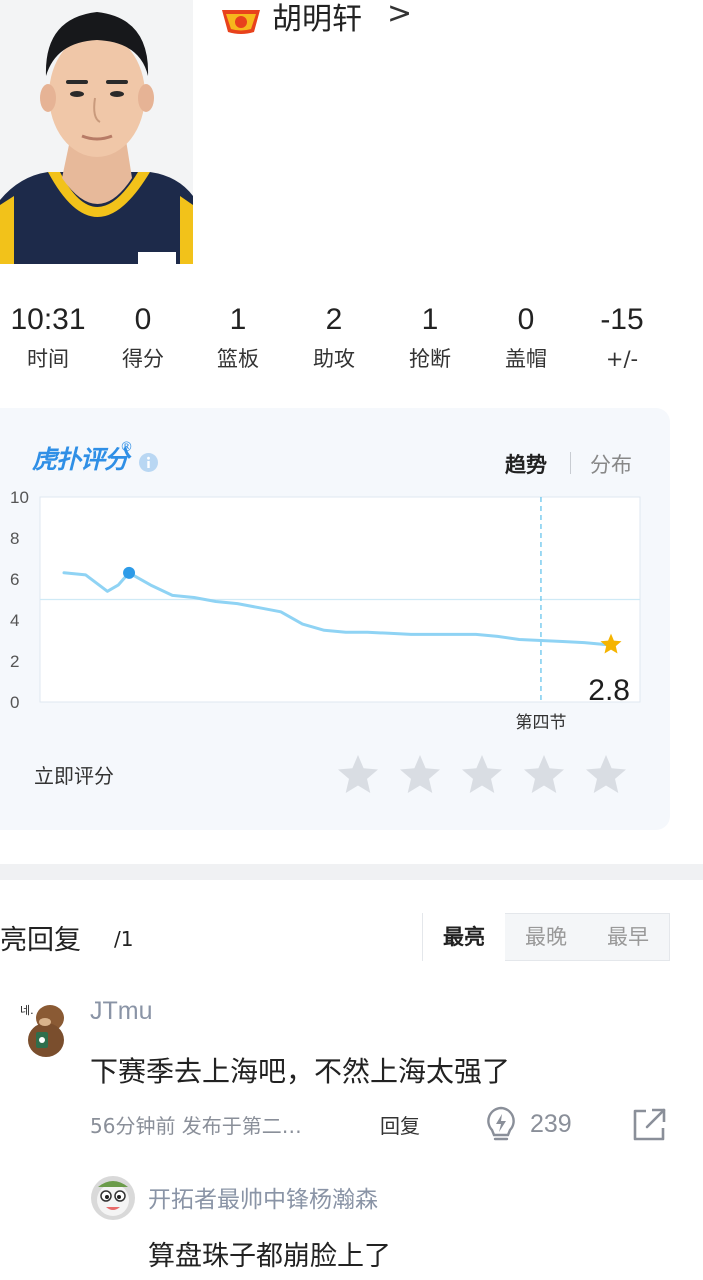  Describe the element at coordinates (14, 702) in the screenshot. I see `y-tick-label: 0` at that location.